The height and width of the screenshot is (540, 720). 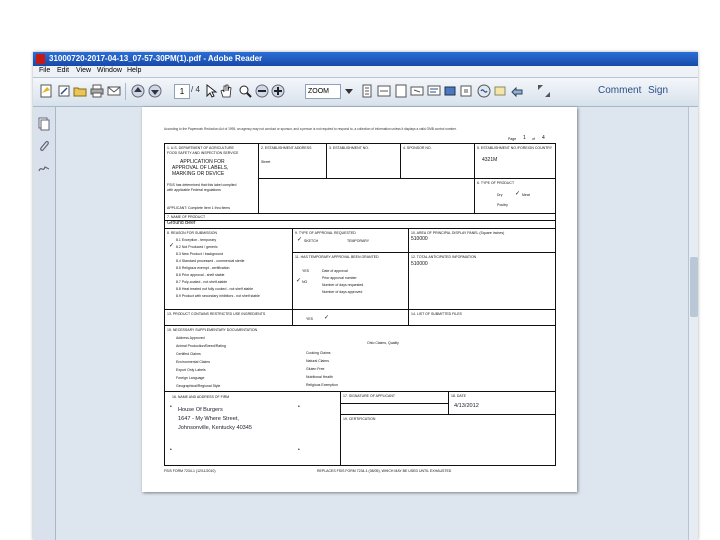 What do you see at coordinates (188, 354) in the screenshot?
I see `box15-item: Certified Claims` at bounding box center [188, 354].